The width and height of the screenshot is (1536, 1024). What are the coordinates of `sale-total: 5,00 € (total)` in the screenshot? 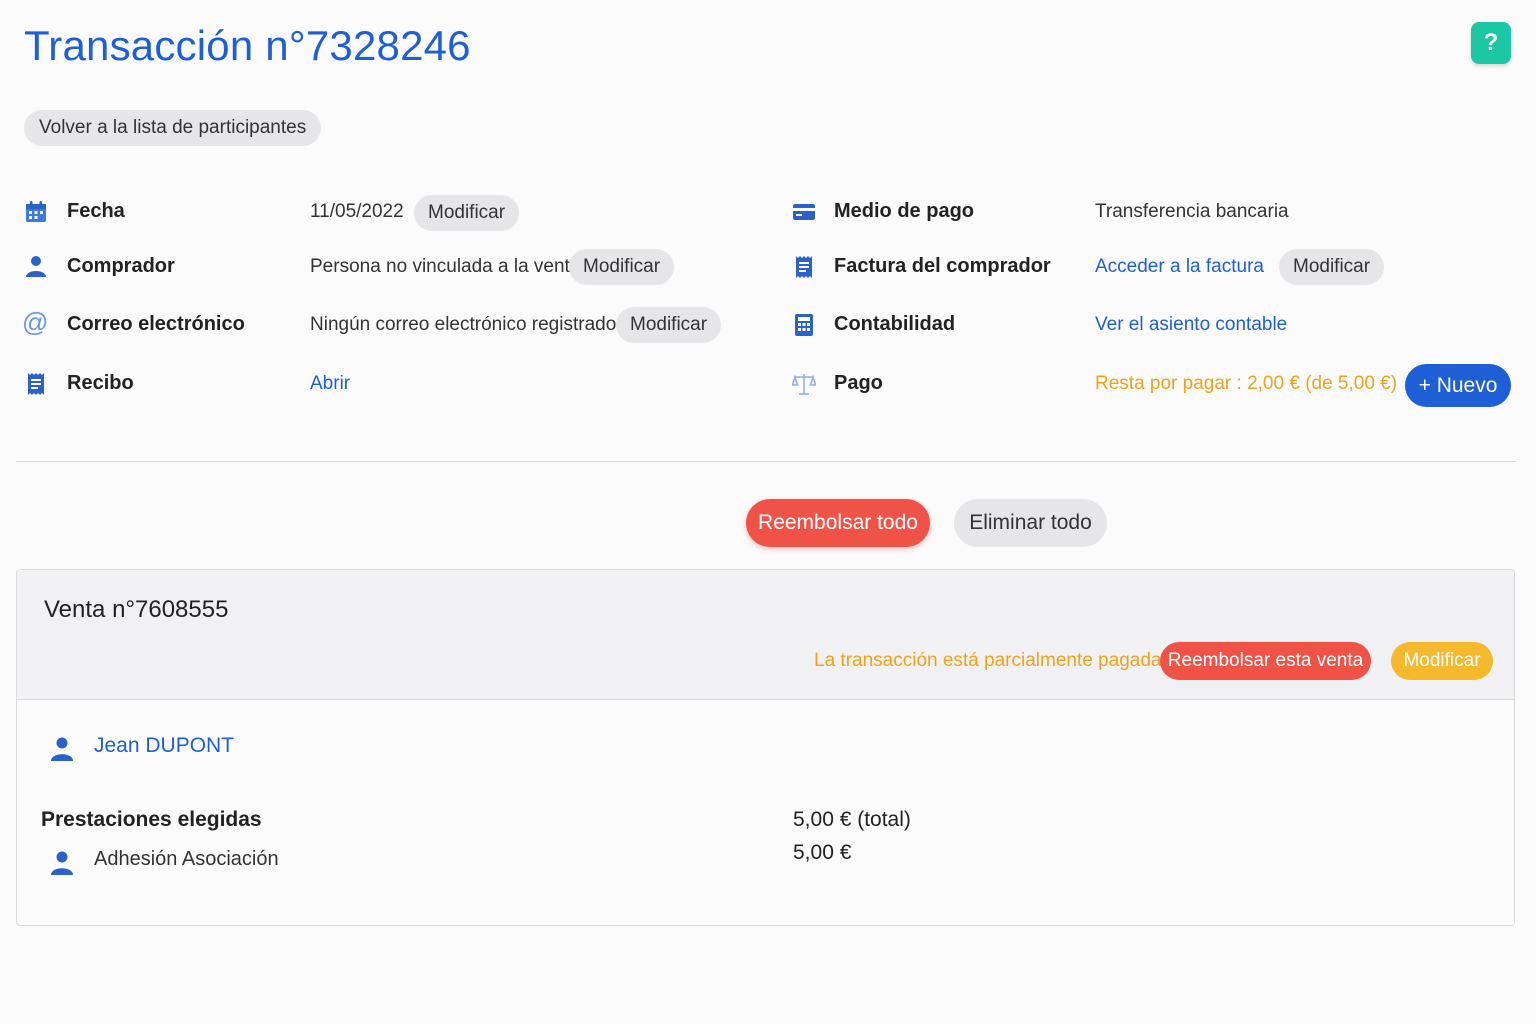 It's located at (852, 819).